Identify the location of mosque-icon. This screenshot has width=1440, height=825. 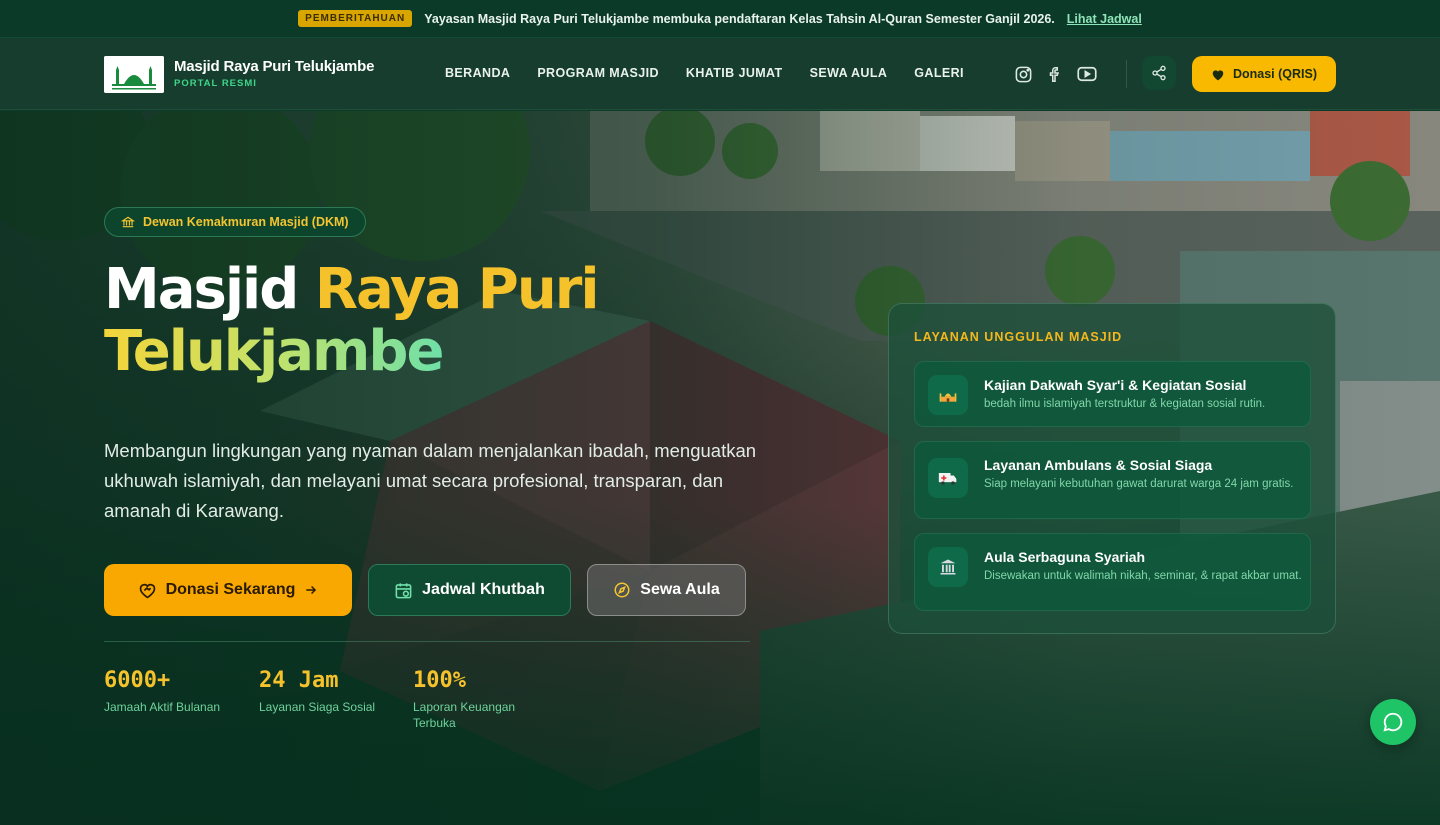
(948, 395).